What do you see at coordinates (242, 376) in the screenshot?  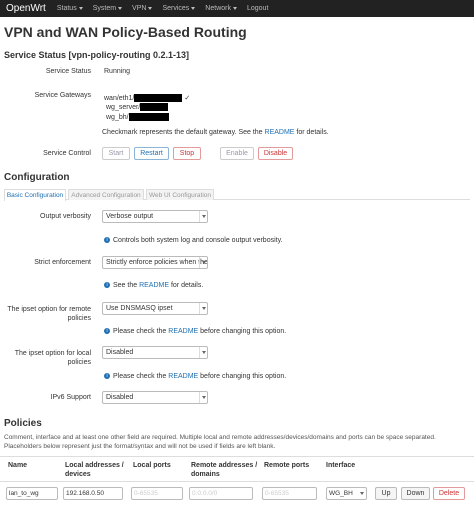 I see `ipset-local-help-post: before changing this option.` at bounding box center [242, 376].